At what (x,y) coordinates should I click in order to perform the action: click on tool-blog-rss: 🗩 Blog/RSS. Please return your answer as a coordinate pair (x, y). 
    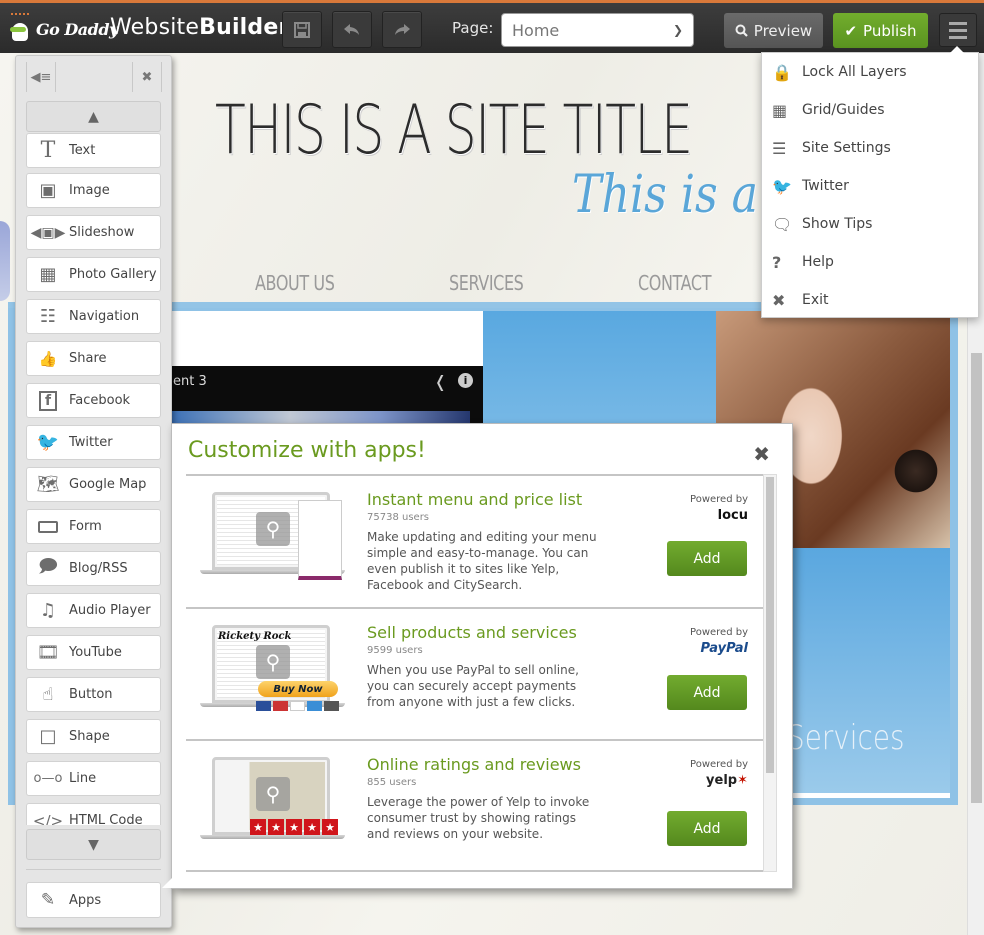
    Looking at the image, I should click on (93, 568).